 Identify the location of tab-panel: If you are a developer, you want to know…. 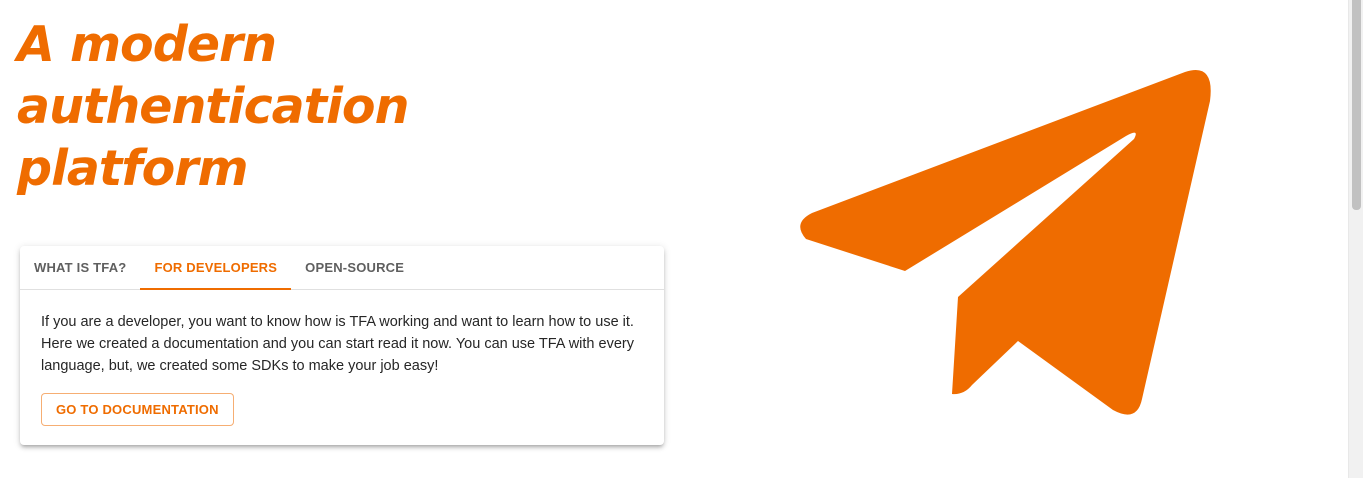
(342, 358).